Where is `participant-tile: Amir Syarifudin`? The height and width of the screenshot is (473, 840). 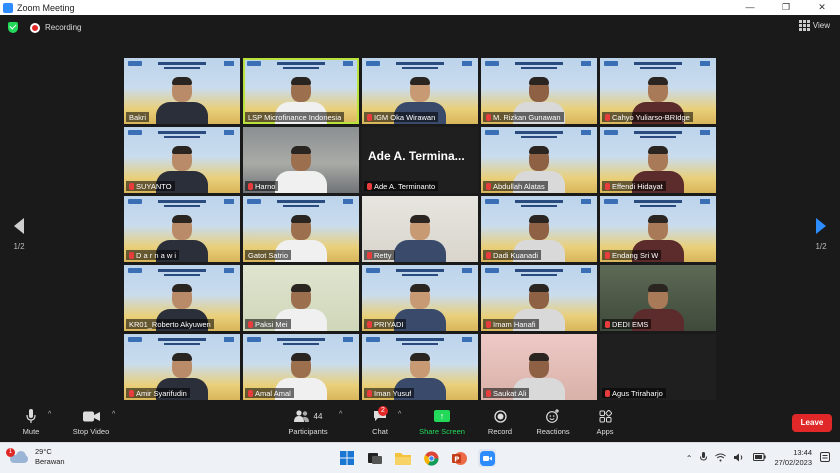
participant-tile: Amir Syarifudin is located at coordinates (182, 367).